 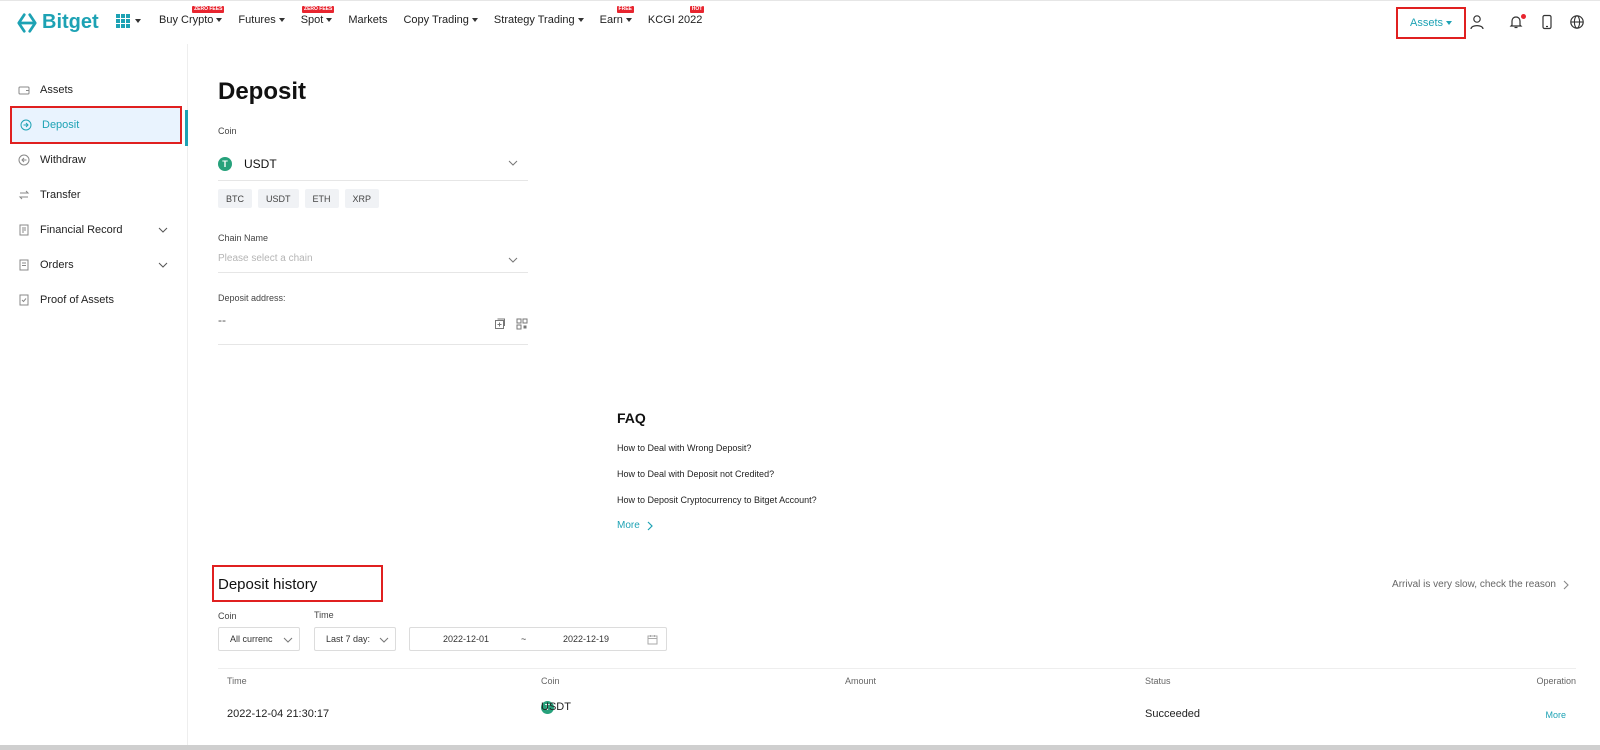 I want to click on sidebar-item-label: Financial Record, so click(x=81, y=230).